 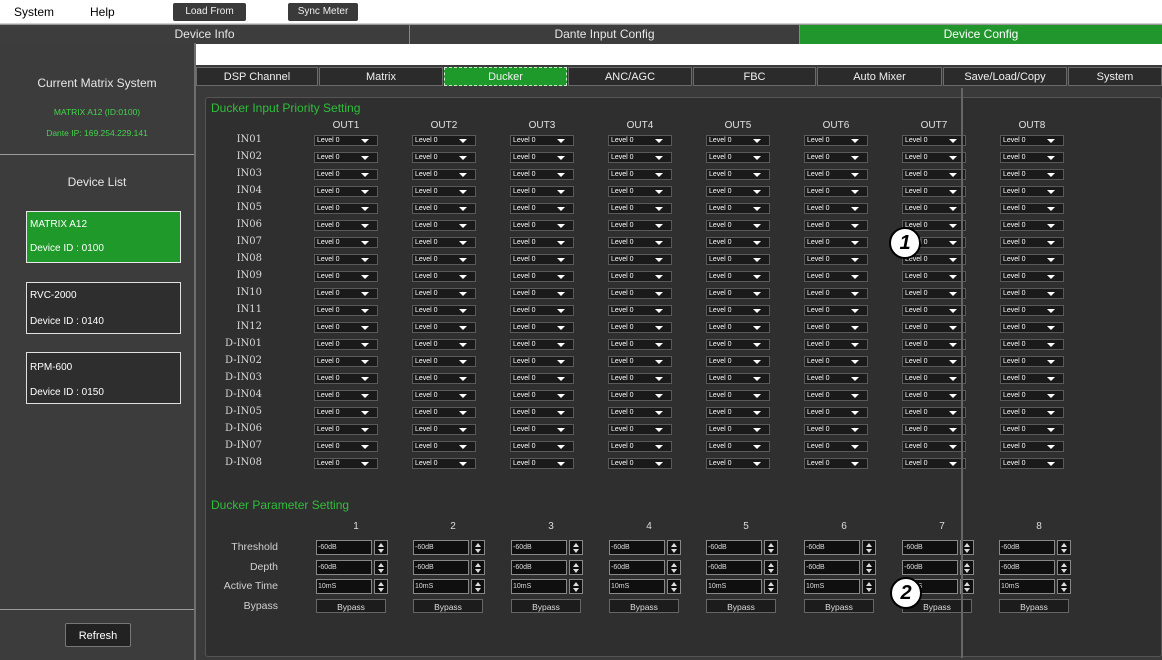 I want to click on refresh-button: Refresh, so click(x=98, y=635).